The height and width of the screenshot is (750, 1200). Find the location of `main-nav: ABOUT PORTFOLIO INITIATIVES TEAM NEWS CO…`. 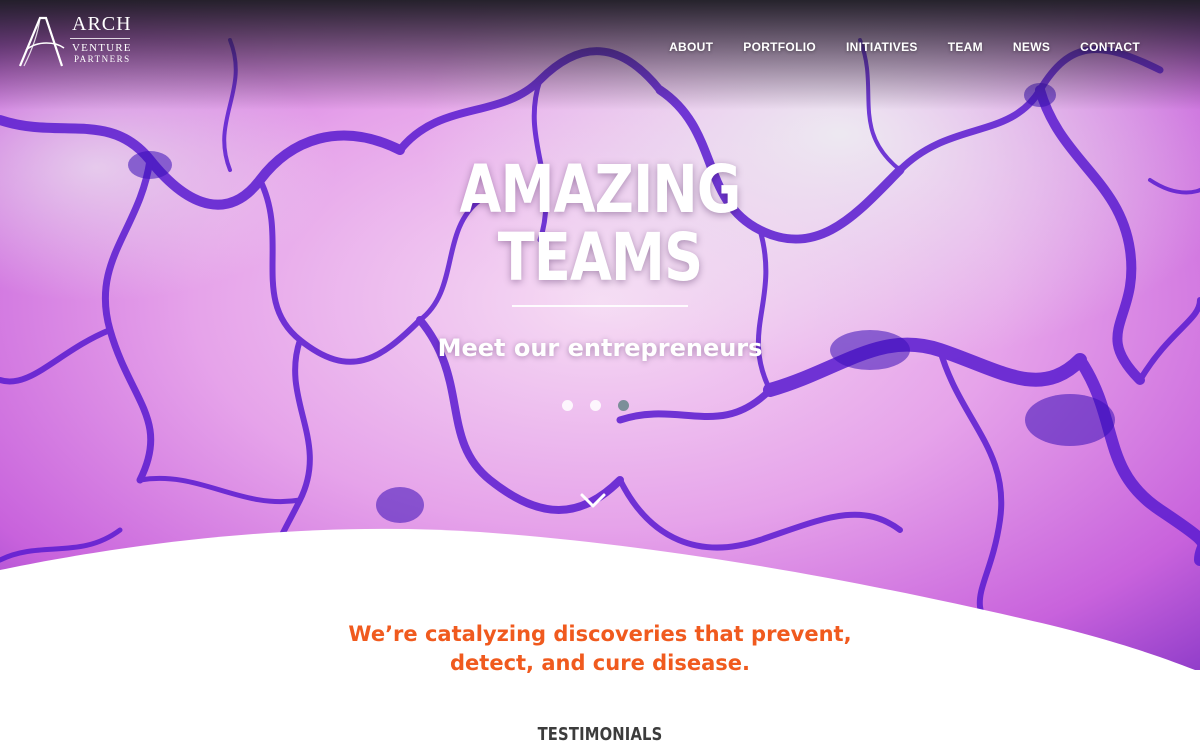

main-nav: ABOUT PORTFOLIO INITIATIVES TEAM NEWS CO… is located at coordinates (889, 47).